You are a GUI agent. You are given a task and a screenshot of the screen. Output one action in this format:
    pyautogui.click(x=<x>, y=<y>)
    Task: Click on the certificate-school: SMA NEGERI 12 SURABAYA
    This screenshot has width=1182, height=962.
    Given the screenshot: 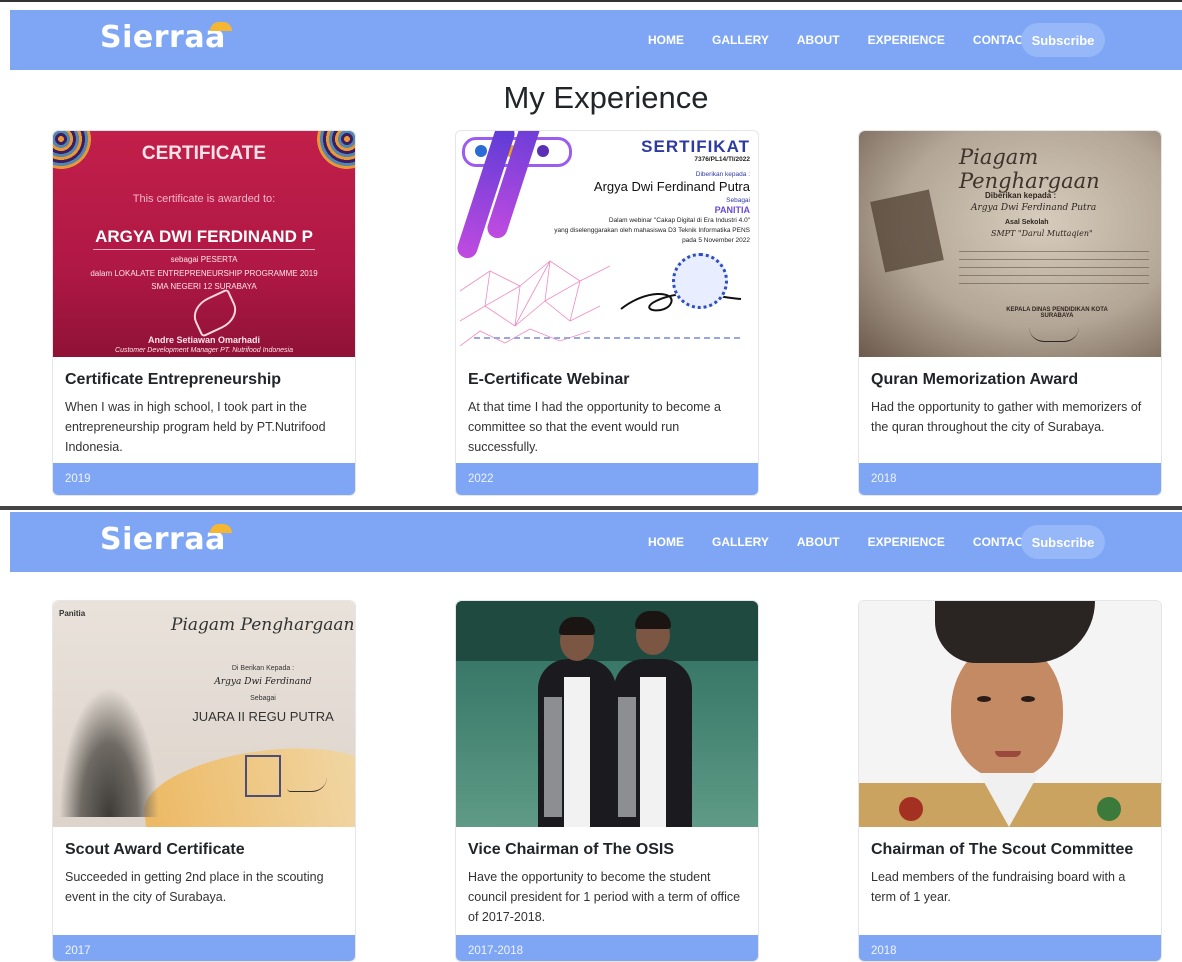 What is the action you would take?
    pyautogui.click(x=204, y=286)
    